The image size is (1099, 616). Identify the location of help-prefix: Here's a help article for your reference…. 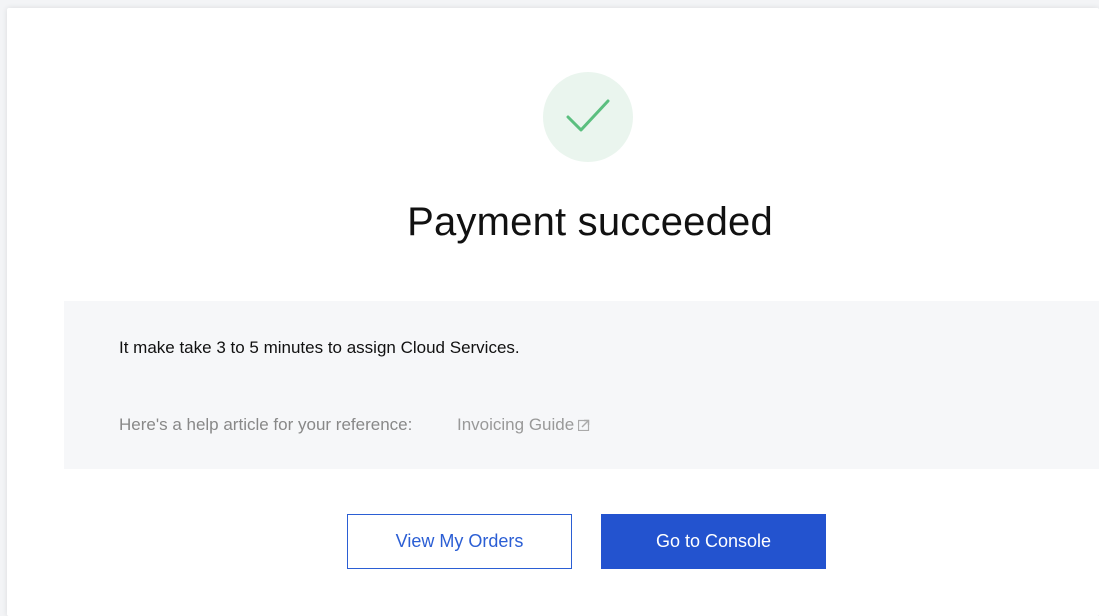
(266, 424).